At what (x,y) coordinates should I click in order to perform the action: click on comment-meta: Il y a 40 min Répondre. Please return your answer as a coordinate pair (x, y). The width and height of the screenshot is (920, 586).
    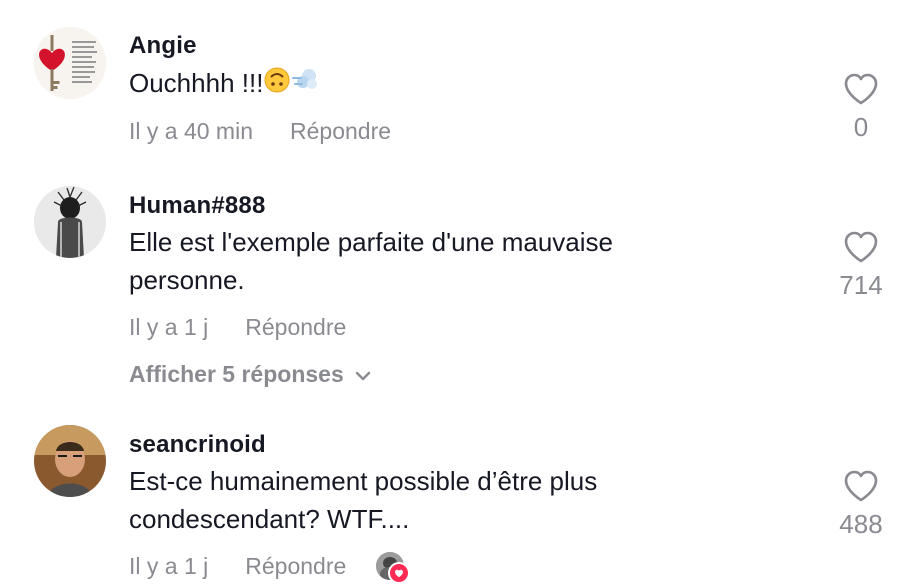
    Looking at the image, I should click on (260, 131).